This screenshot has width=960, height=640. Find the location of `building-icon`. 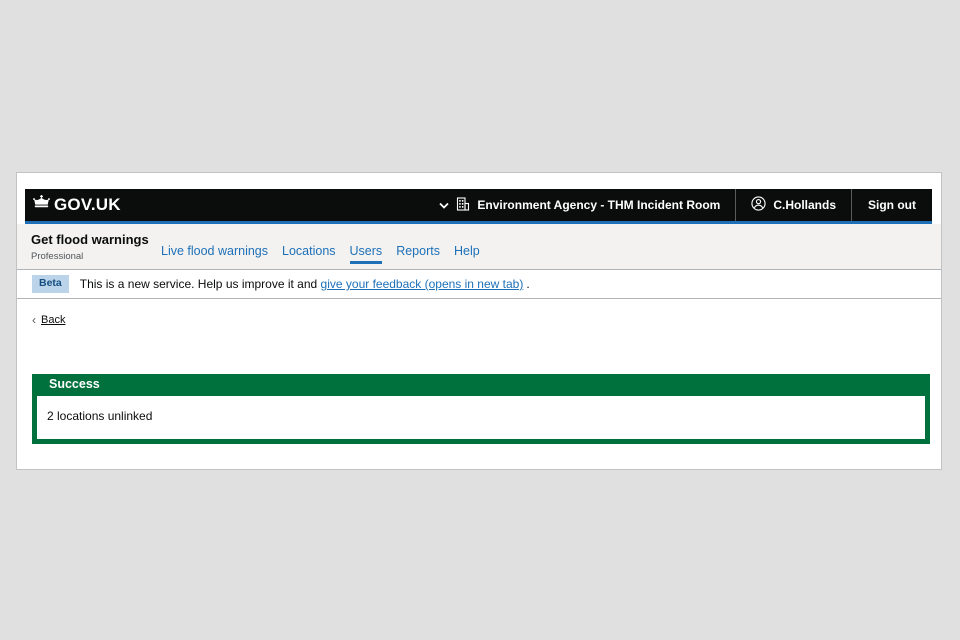

building-icon is located at coordinates (463, 205).